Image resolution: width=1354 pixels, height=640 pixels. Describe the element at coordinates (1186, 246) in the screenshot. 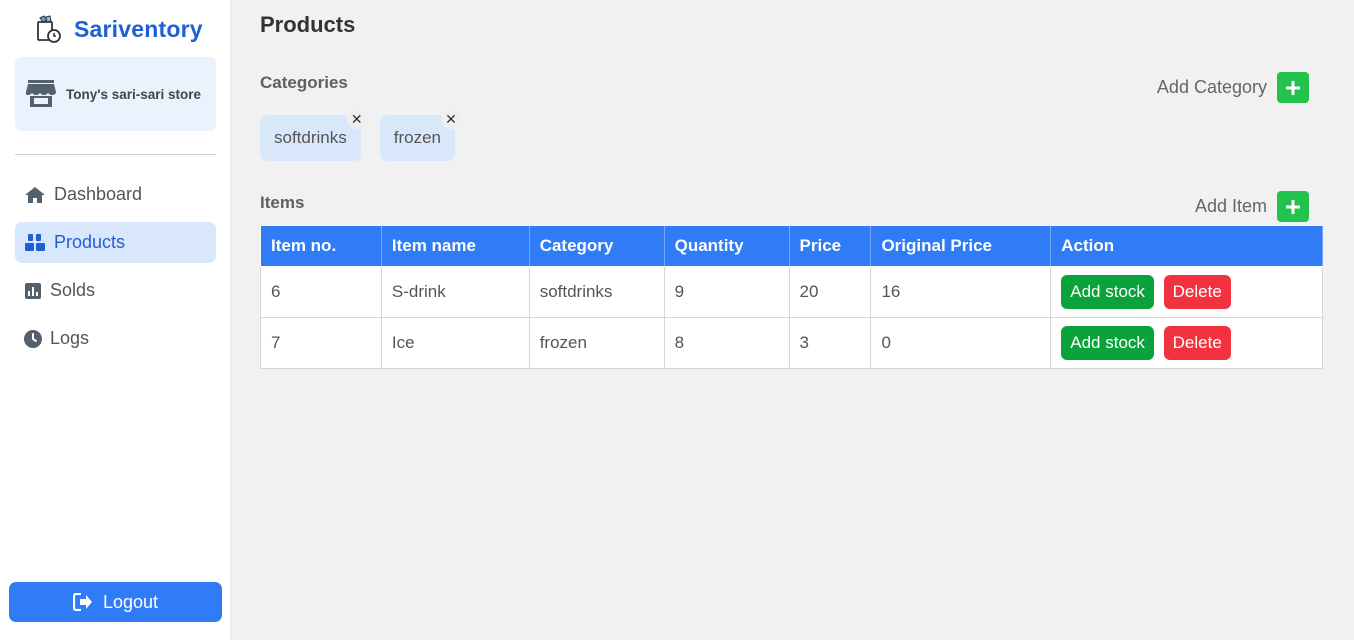

I see `column-header: Action` at that location.